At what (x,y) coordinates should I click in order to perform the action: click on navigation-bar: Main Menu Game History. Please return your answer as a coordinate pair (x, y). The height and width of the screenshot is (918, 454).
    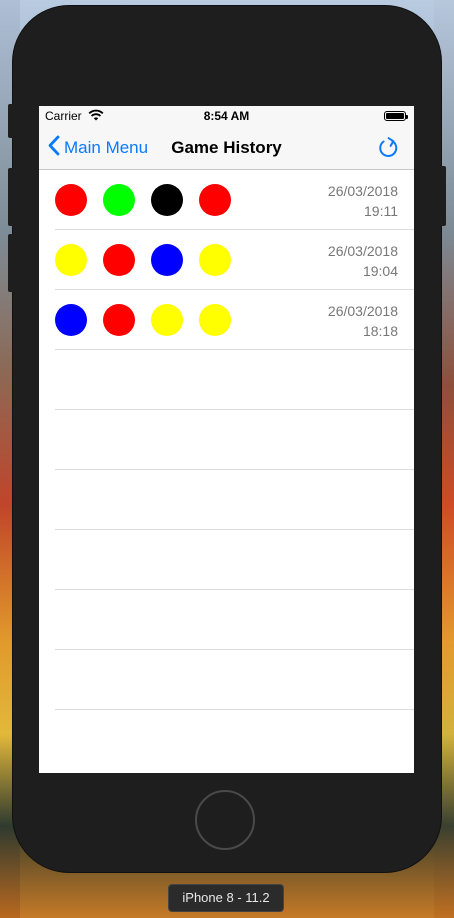
    Looking at the image, I should click on (226, 148).